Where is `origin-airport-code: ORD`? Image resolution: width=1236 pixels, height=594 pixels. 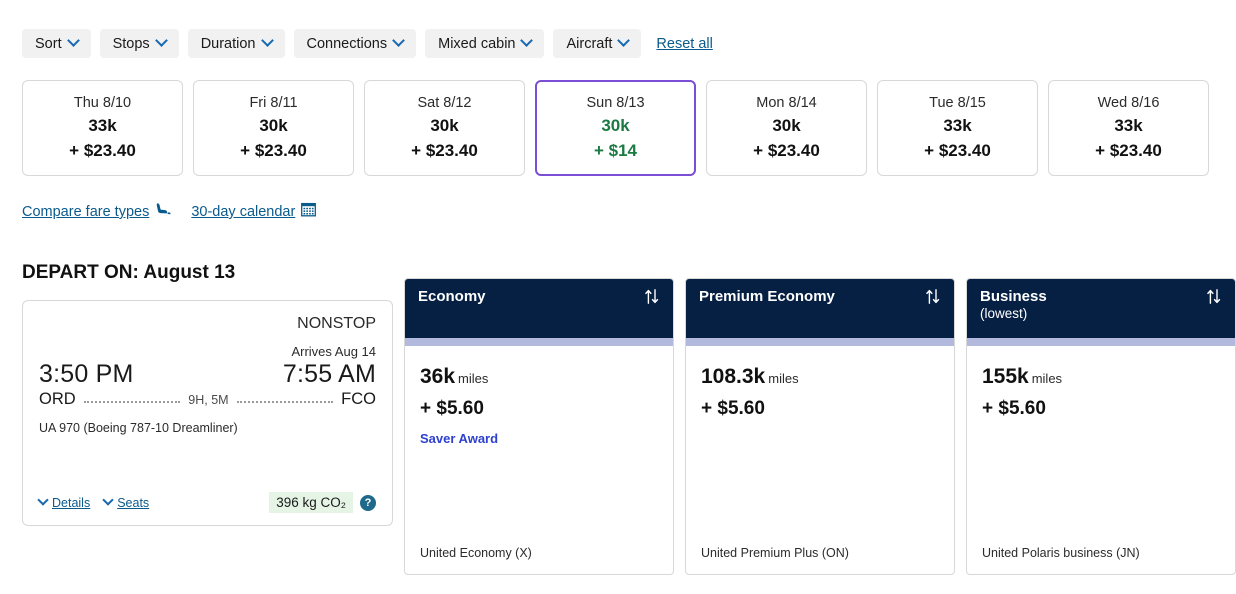 origin-airport-code: ORD is located at coordinates (57, 399).